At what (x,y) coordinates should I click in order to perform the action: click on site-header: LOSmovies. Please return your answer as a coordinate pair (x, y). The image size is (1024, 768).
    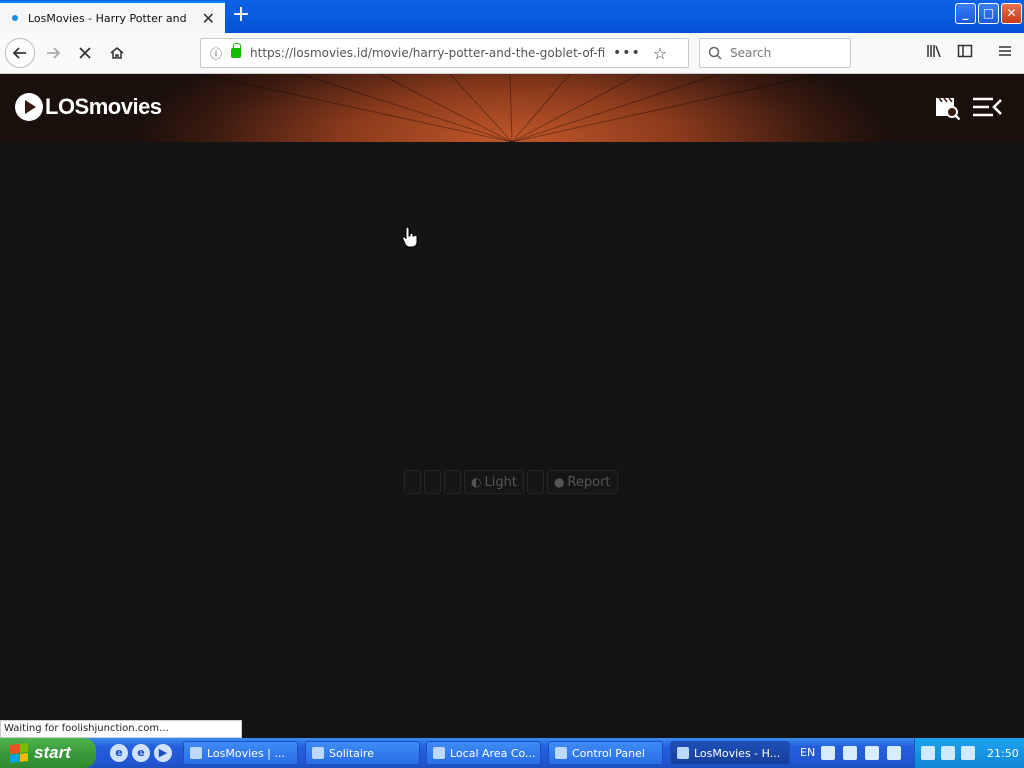
    Looking at the image, I should click on (512, 108).